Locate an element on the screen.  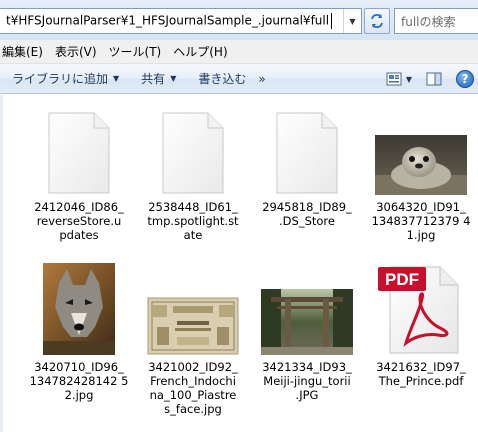
file-name-line: 3421002_ID92_ is located at coordinates (193, 367).